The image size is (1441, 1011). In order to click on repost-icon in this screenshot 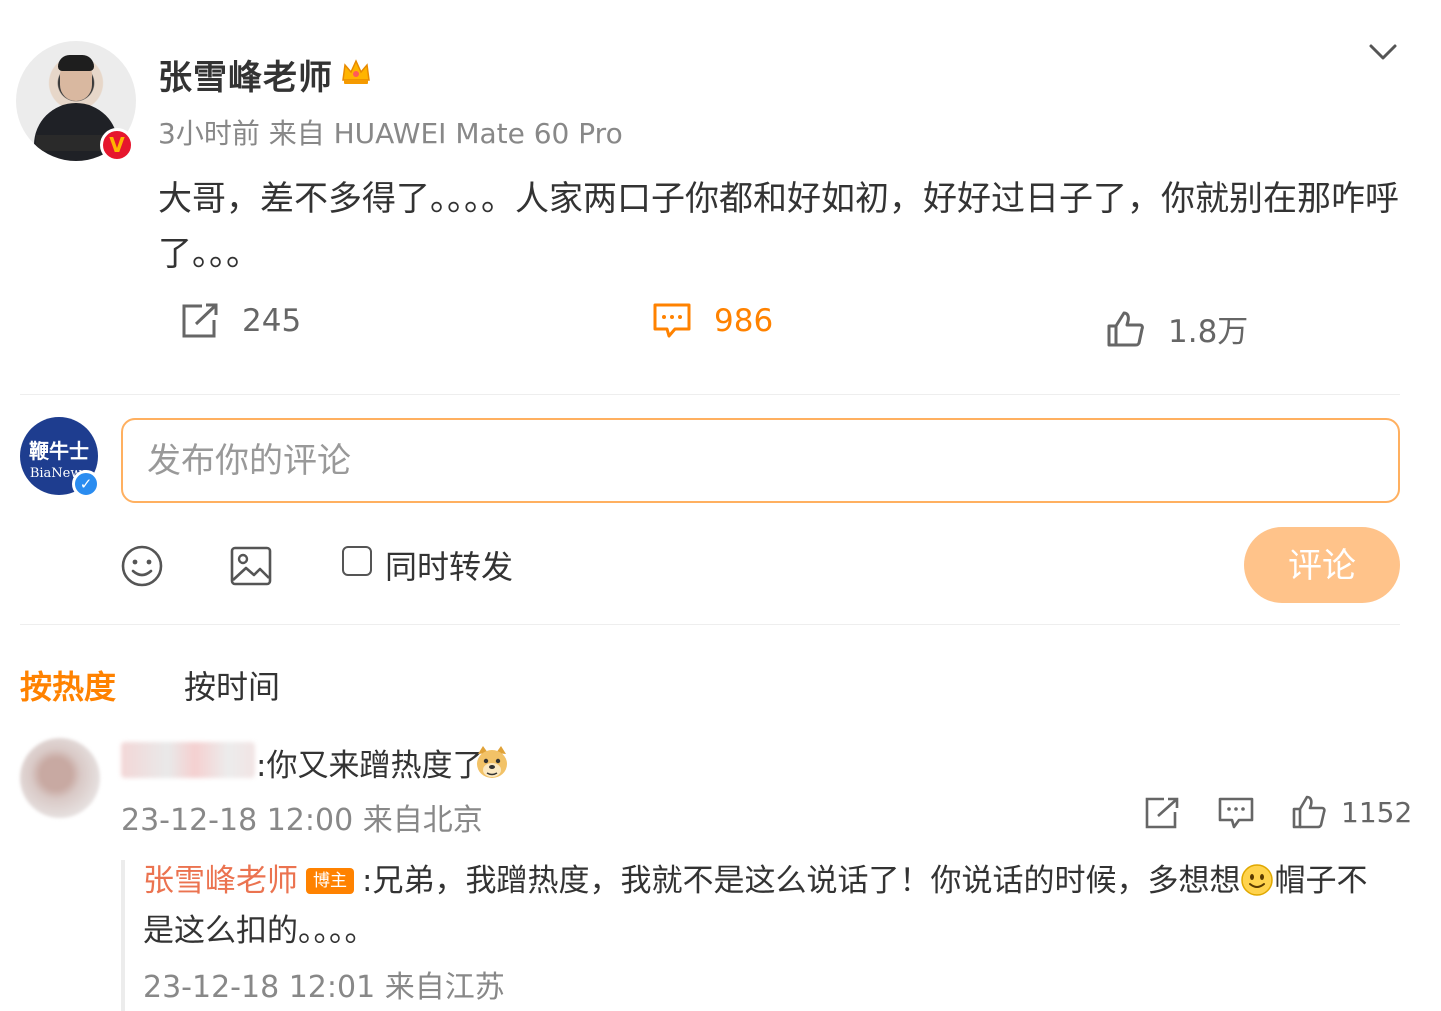, I will do `click(200, 320)`.